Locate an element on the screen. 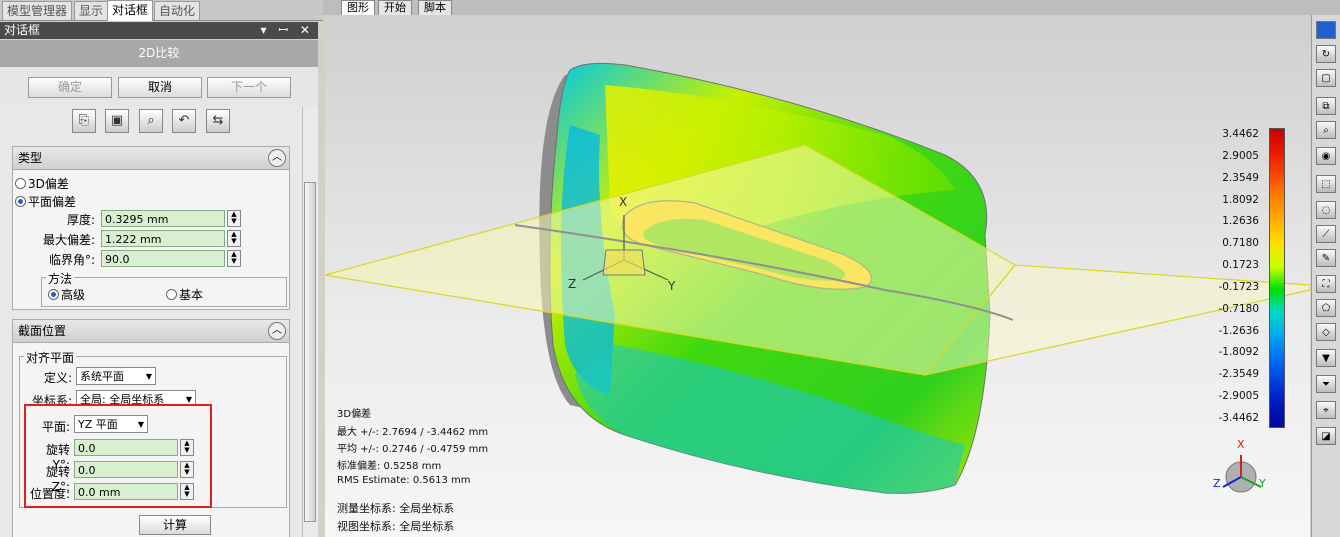 This screenshot has height=537, width=1340. max-deviation-label: 最大偏差: is located at coordinates (68, 240).